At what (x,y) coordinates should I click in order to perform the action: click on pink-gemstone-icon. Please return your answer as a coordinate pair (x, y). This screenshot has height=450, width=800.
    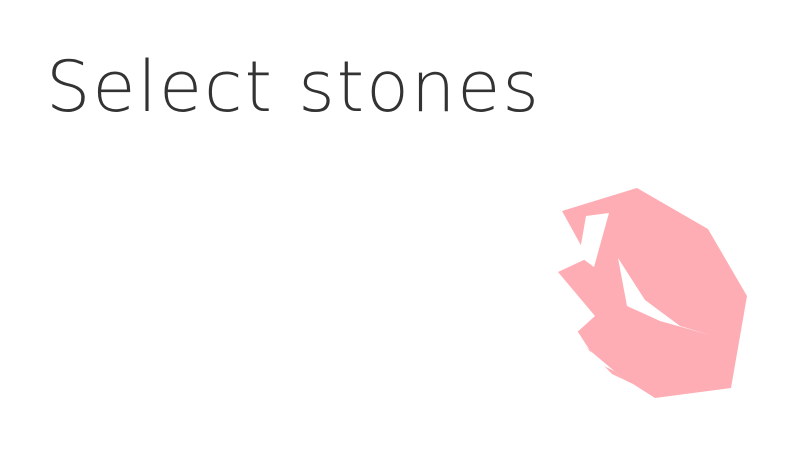
    Looking at the image, I should click on (648, 293).